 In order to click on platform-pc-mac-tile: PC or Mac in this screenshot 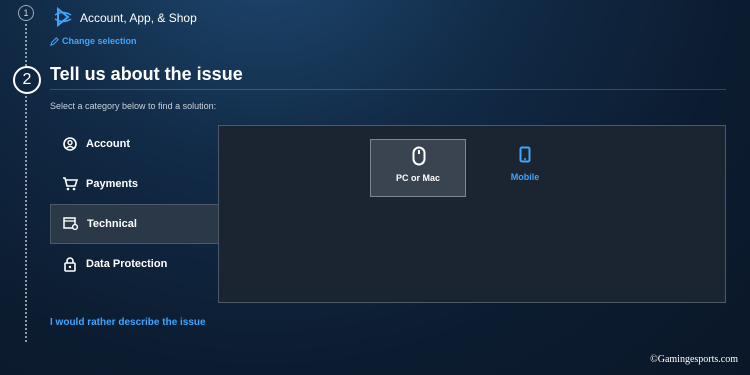, I will do `click(418, 168)`.